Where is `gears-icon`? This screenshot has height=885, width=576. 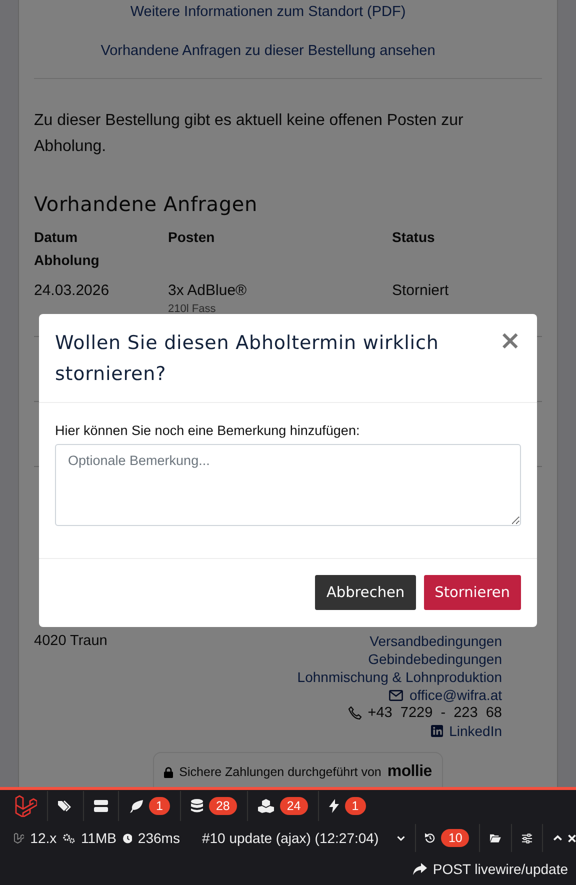
gears-icon is located at coordinates (68, 838).